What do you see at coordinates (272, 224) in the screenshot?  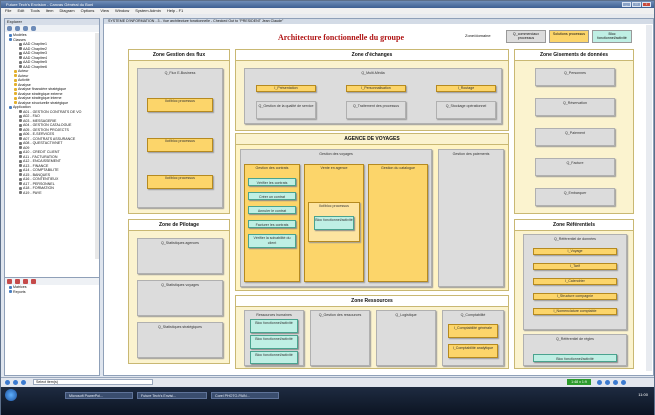 I see `contract-item: Facturer les contrats` at bounding box center [272, 224].